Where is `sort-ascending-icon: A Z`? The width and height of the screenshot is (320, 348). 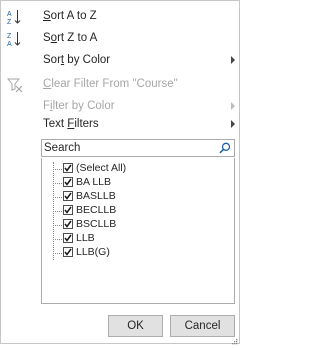 sort-ascending-icon: A Z is located at coordinates (15, 17).